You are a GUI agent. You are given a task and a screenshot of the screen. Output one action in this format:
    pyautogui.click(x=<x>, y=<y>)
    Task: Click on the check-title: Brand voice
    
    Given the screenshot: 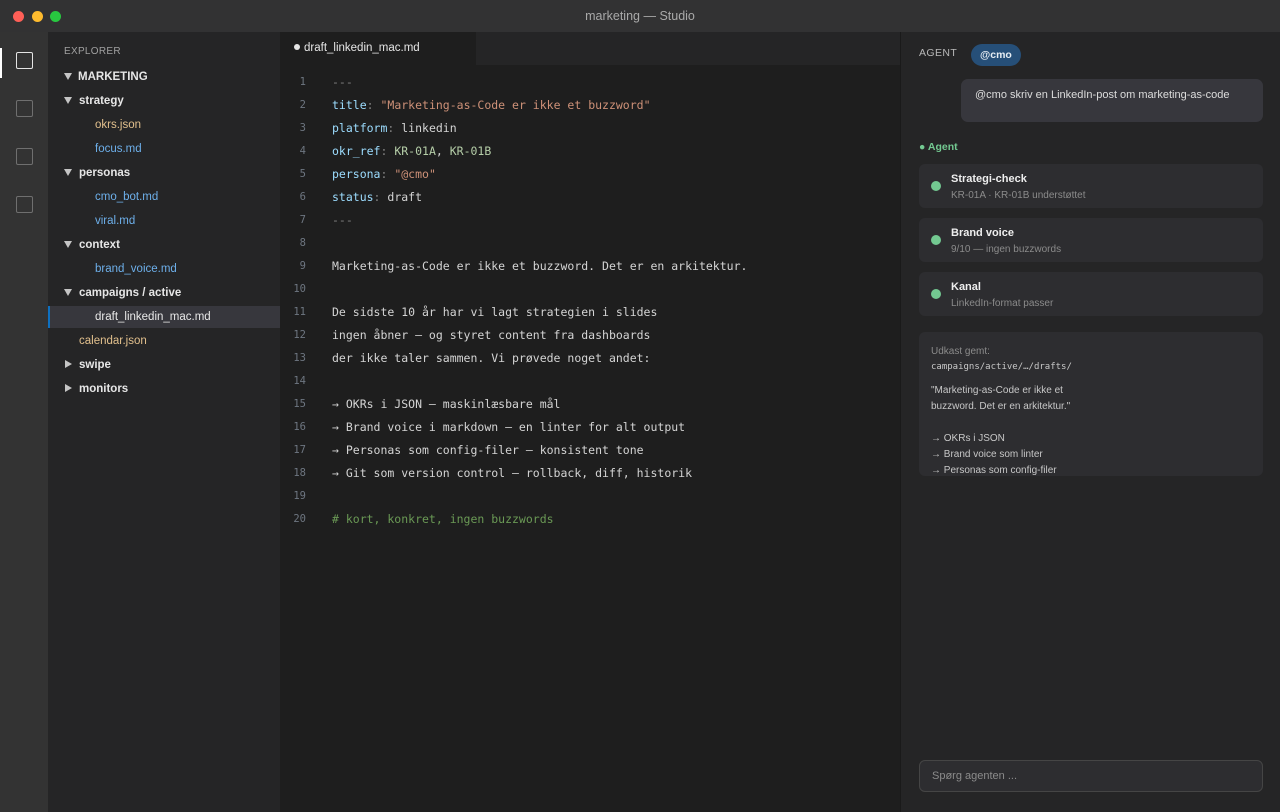 What is the action you would take?
    pyautogui.click(x=982, y=233)
    